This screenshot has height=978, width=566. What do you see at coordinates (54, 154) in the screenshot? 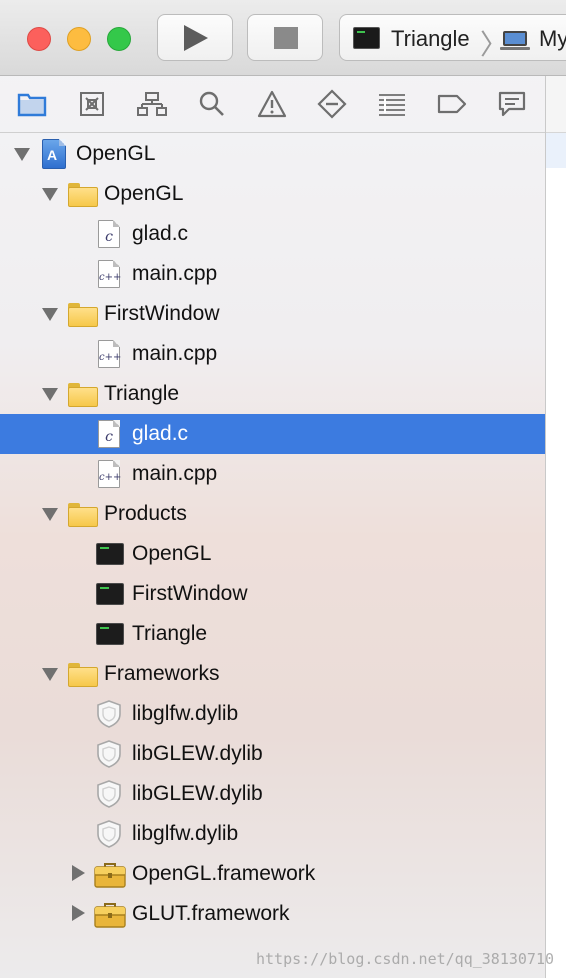
I see `xcode-project-icon: A` at bounding box center [54, 154].